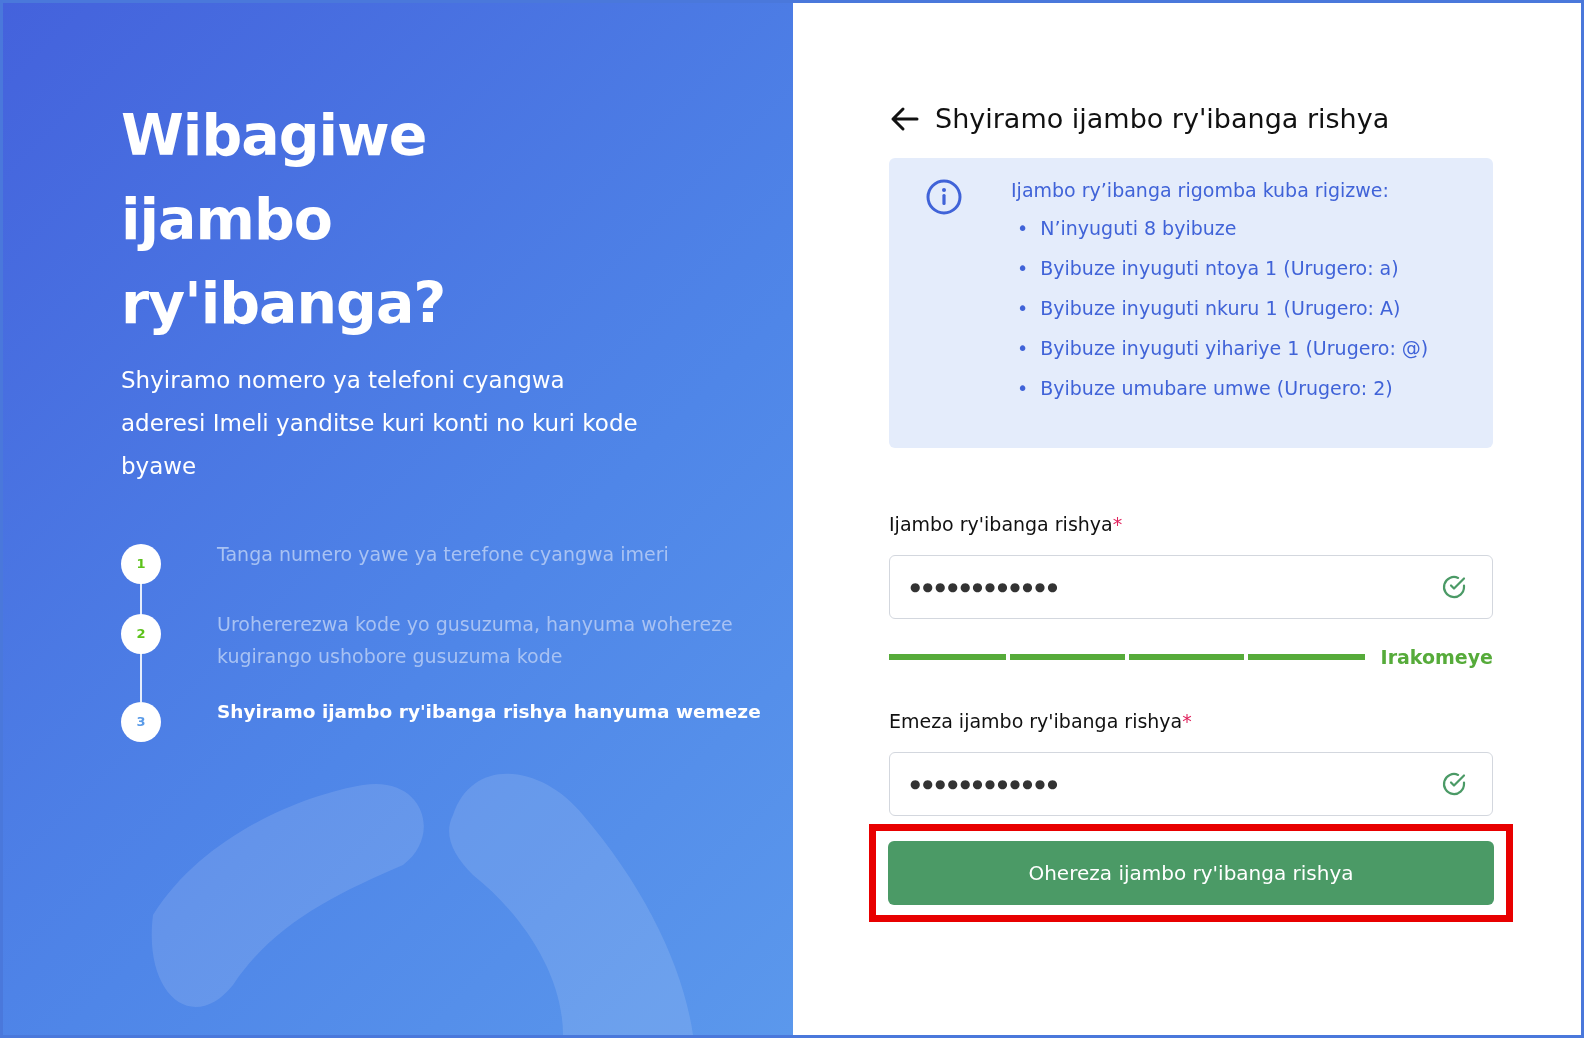  I want to click on page-subtitle: Shyiramo nomero ya telefoni cyangwa aderesi Imeli yanditse kuri konti no kuri kode byawe, so click(380, 423).